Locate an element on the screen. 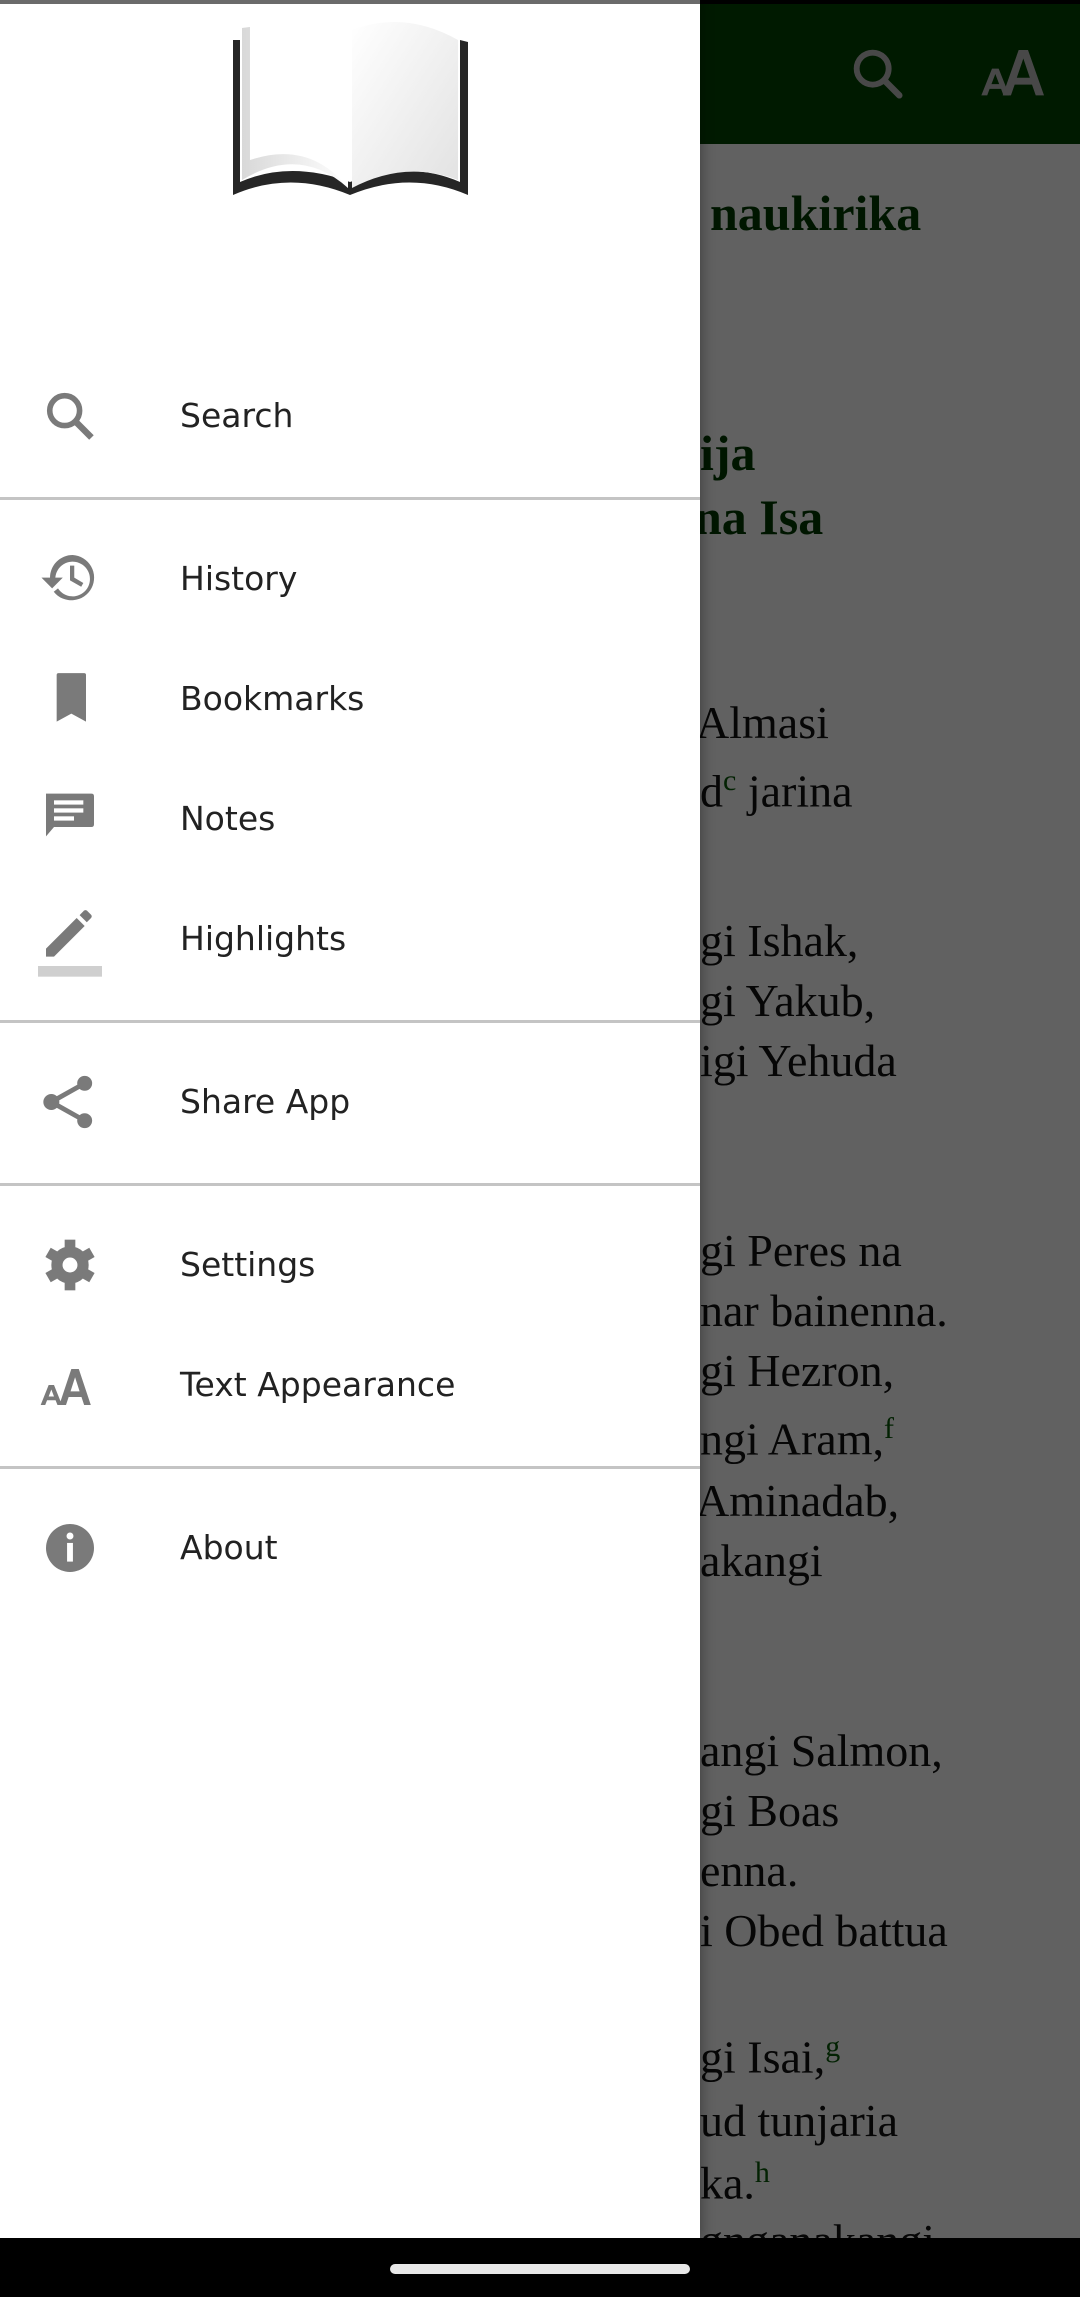 The width and height of the screenshot is (1080, 2297). notes-icon is located at coordinates (70, 819).